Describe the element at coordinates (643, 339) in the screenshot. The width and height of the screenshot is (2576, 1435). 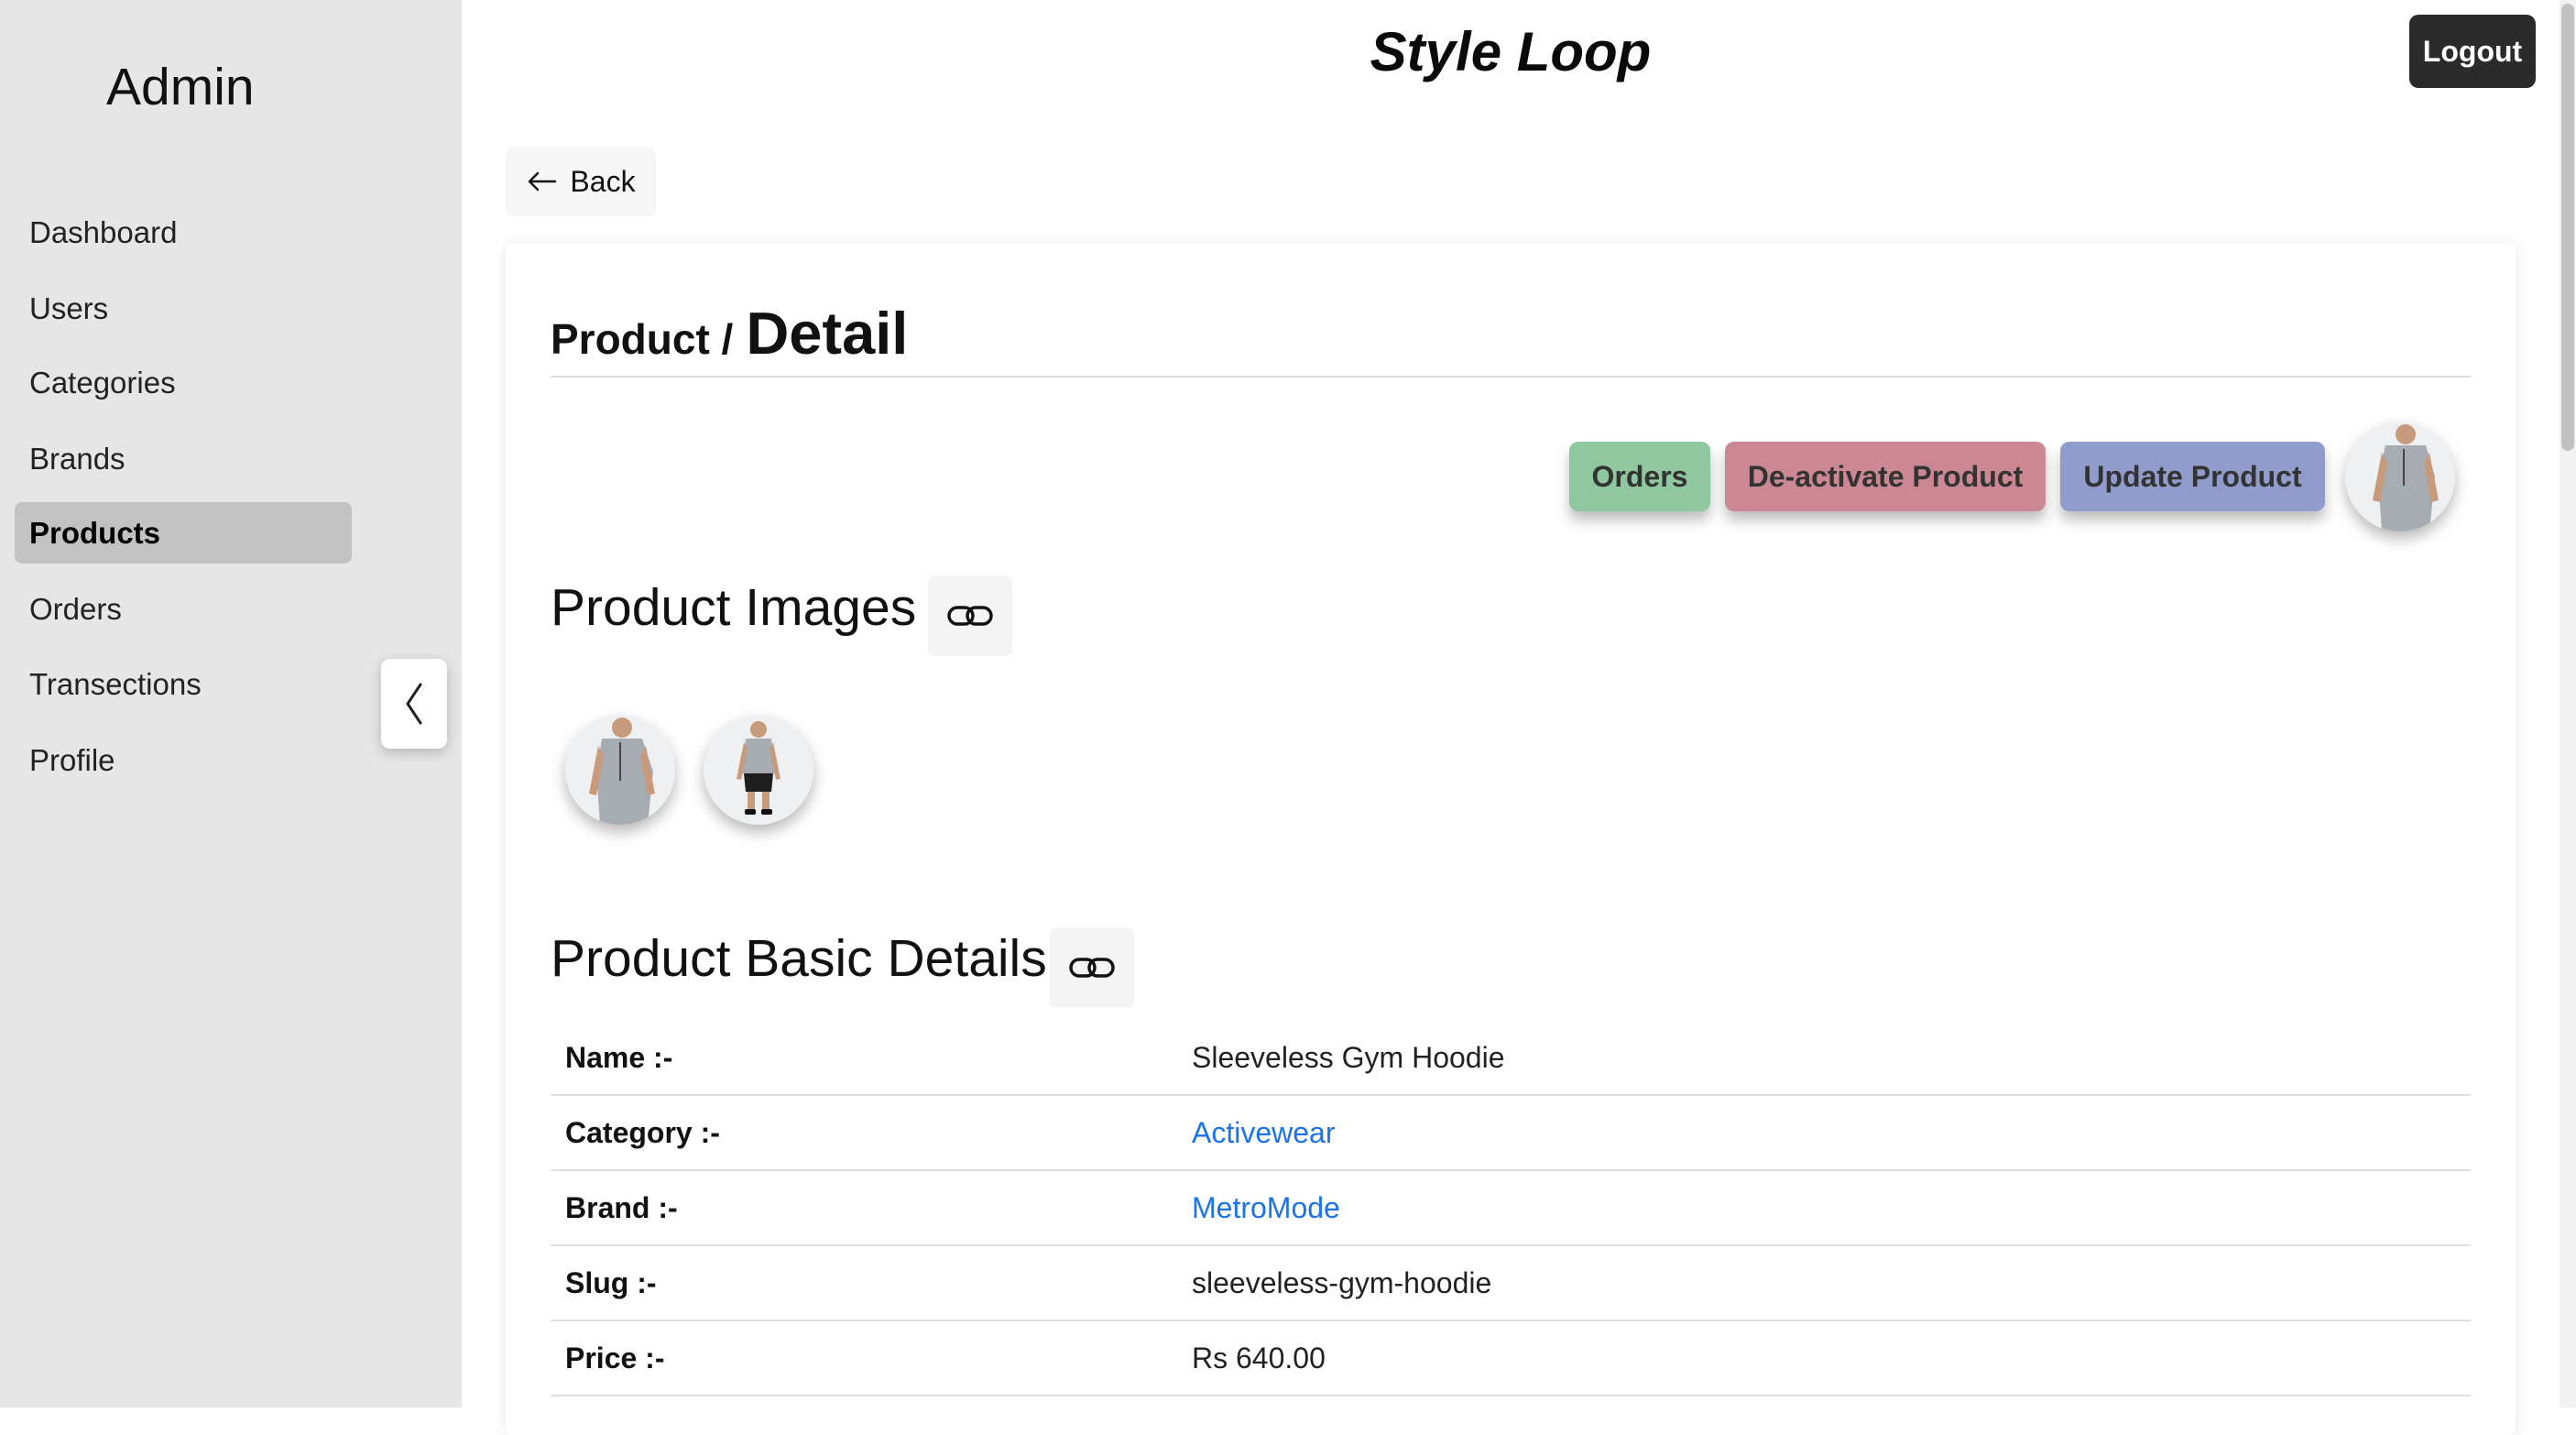
I see `breadcrumb-parent: Product /` at that location.